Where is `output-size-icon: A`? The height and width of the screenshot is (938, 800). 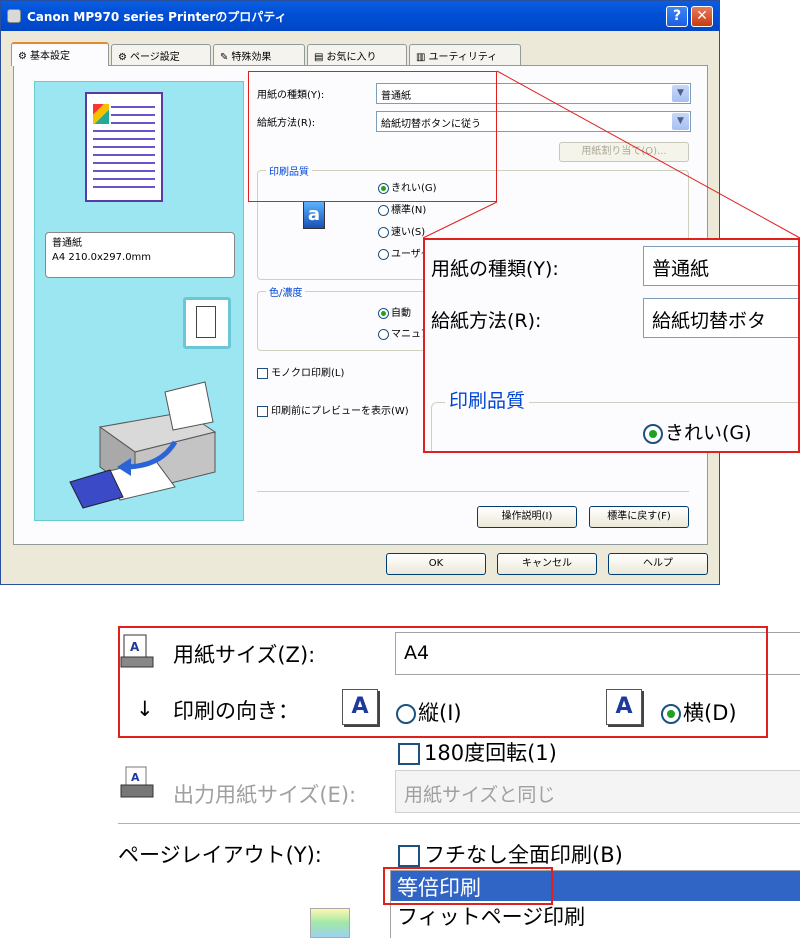
output-size-icon: A is located at coordinates (137, 783).